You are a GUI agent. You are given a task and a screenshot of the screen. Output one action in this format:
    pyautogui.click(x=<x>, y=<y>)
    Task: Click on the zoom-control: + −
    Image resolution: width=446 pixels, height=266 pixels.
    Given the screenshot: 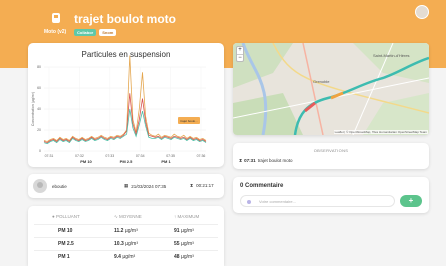 What is the action you would take?
    pyautogui.click(x=240, y=54)
    